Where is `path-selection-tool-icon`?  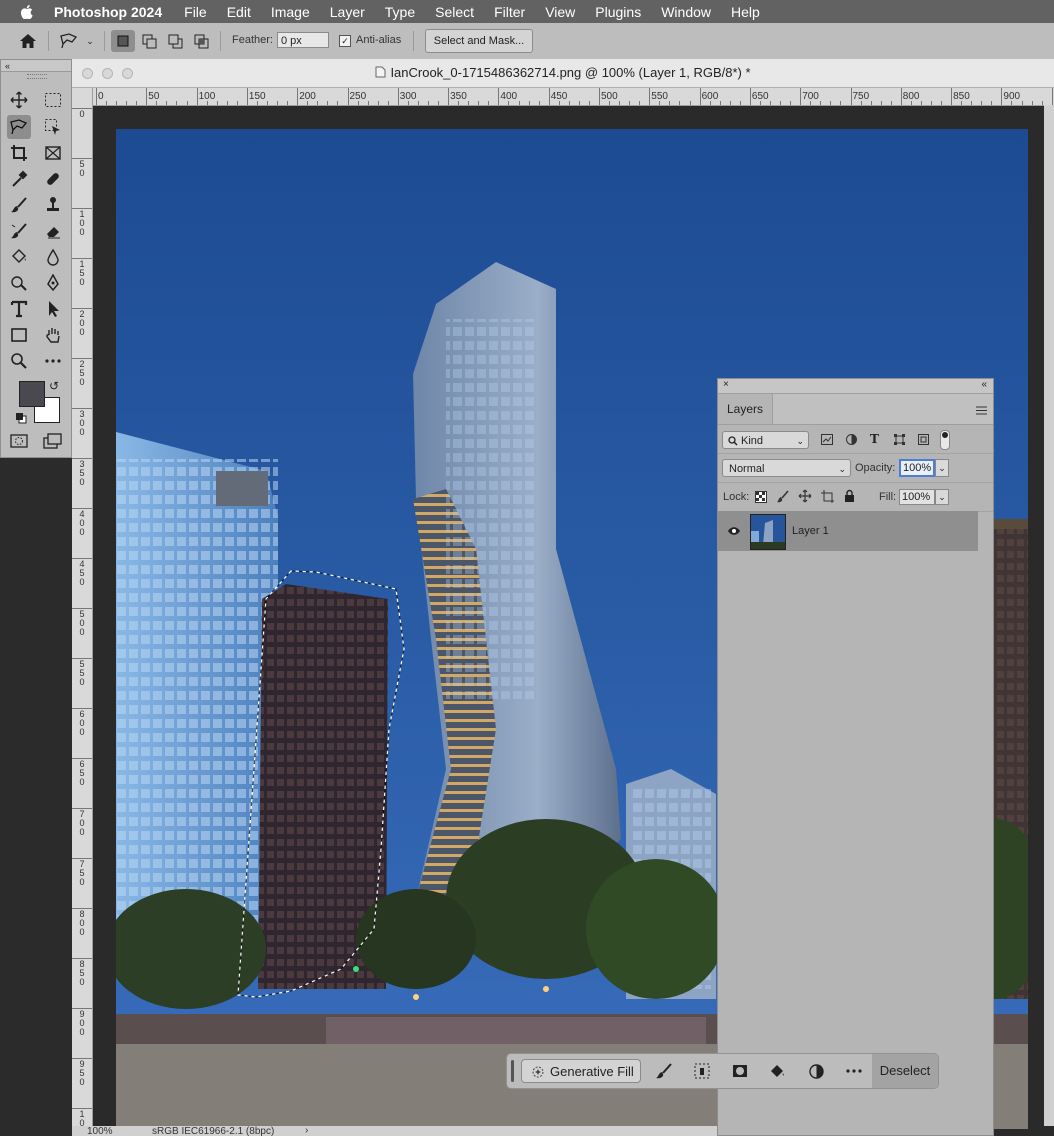 path-selection-tool-icon is located at coordinates (53, 309).